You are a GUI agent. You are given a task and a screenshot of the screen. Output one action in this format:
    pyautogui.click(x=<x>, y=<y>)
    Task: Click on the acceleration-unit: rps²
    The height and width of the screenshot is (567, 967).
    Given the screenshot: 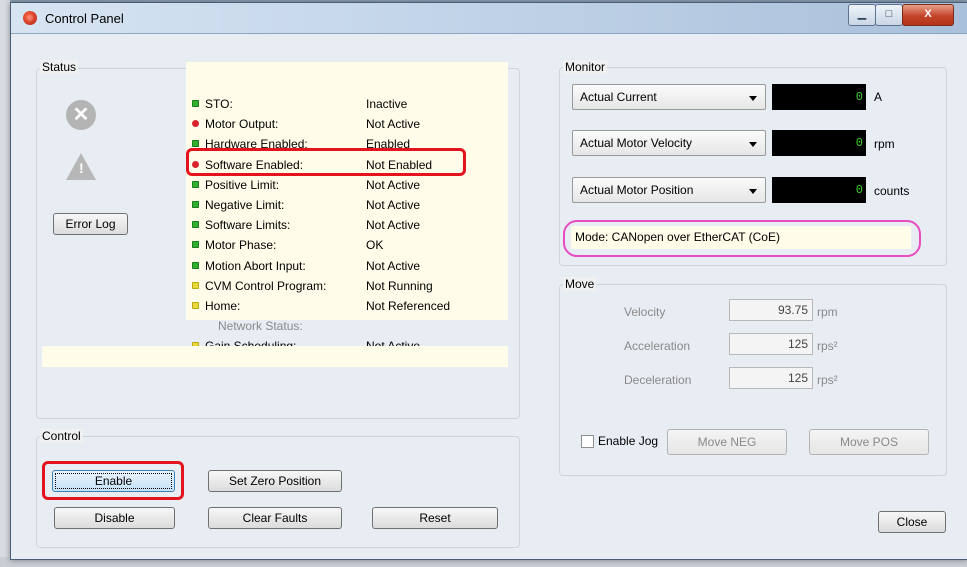 What is the action you would take?
    pyautogui.click(x=827, y=346)
    